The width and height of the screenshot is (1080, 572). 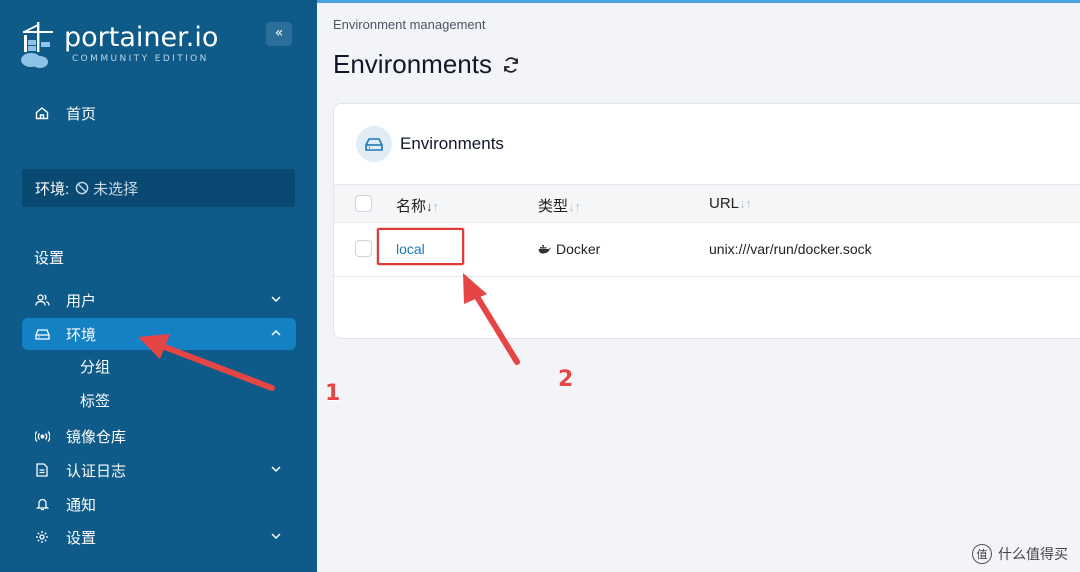 What do you see at coordinates (96, 437) in the screenshot?
I see `sidebar-item-label: 镜像仓库` at bounding box center [96, 437].